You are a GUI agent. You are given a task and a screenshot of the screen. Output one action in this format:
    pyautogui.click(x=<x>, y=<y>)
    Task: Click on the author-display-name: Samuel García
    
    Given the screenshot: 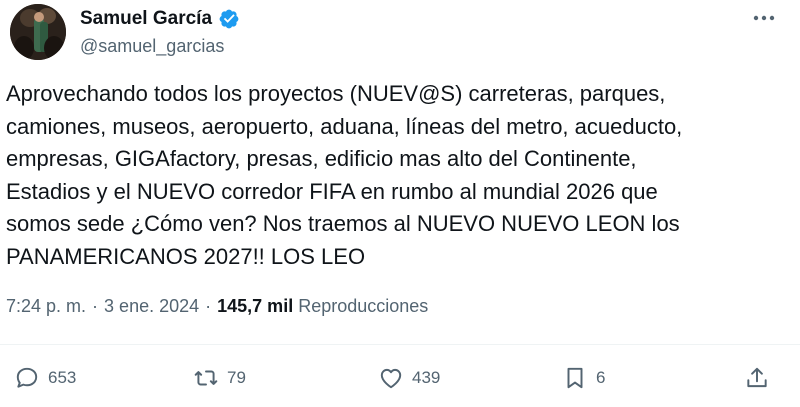 What is the action you would take?
    pyautogui.click(x=146, y=19)
    